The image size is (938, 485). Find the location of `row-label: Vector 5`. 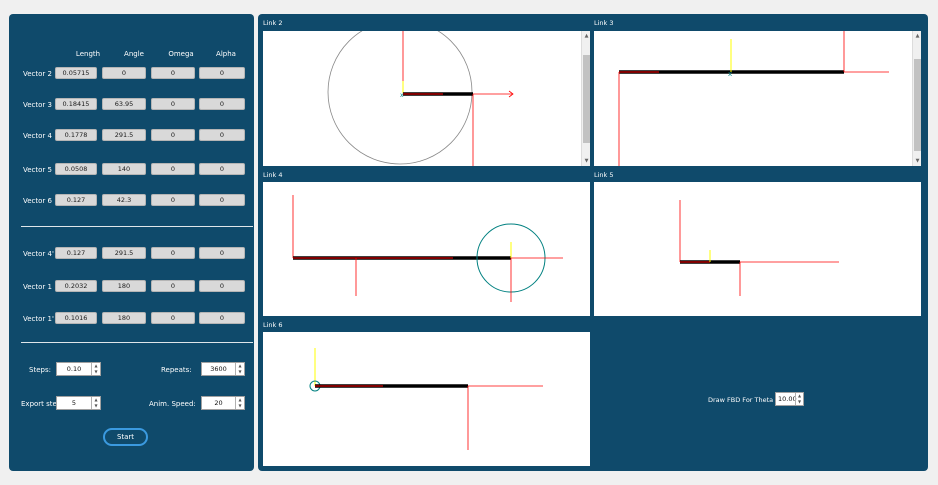

row-label: Vector 5 is located at coordinates (37, 170).